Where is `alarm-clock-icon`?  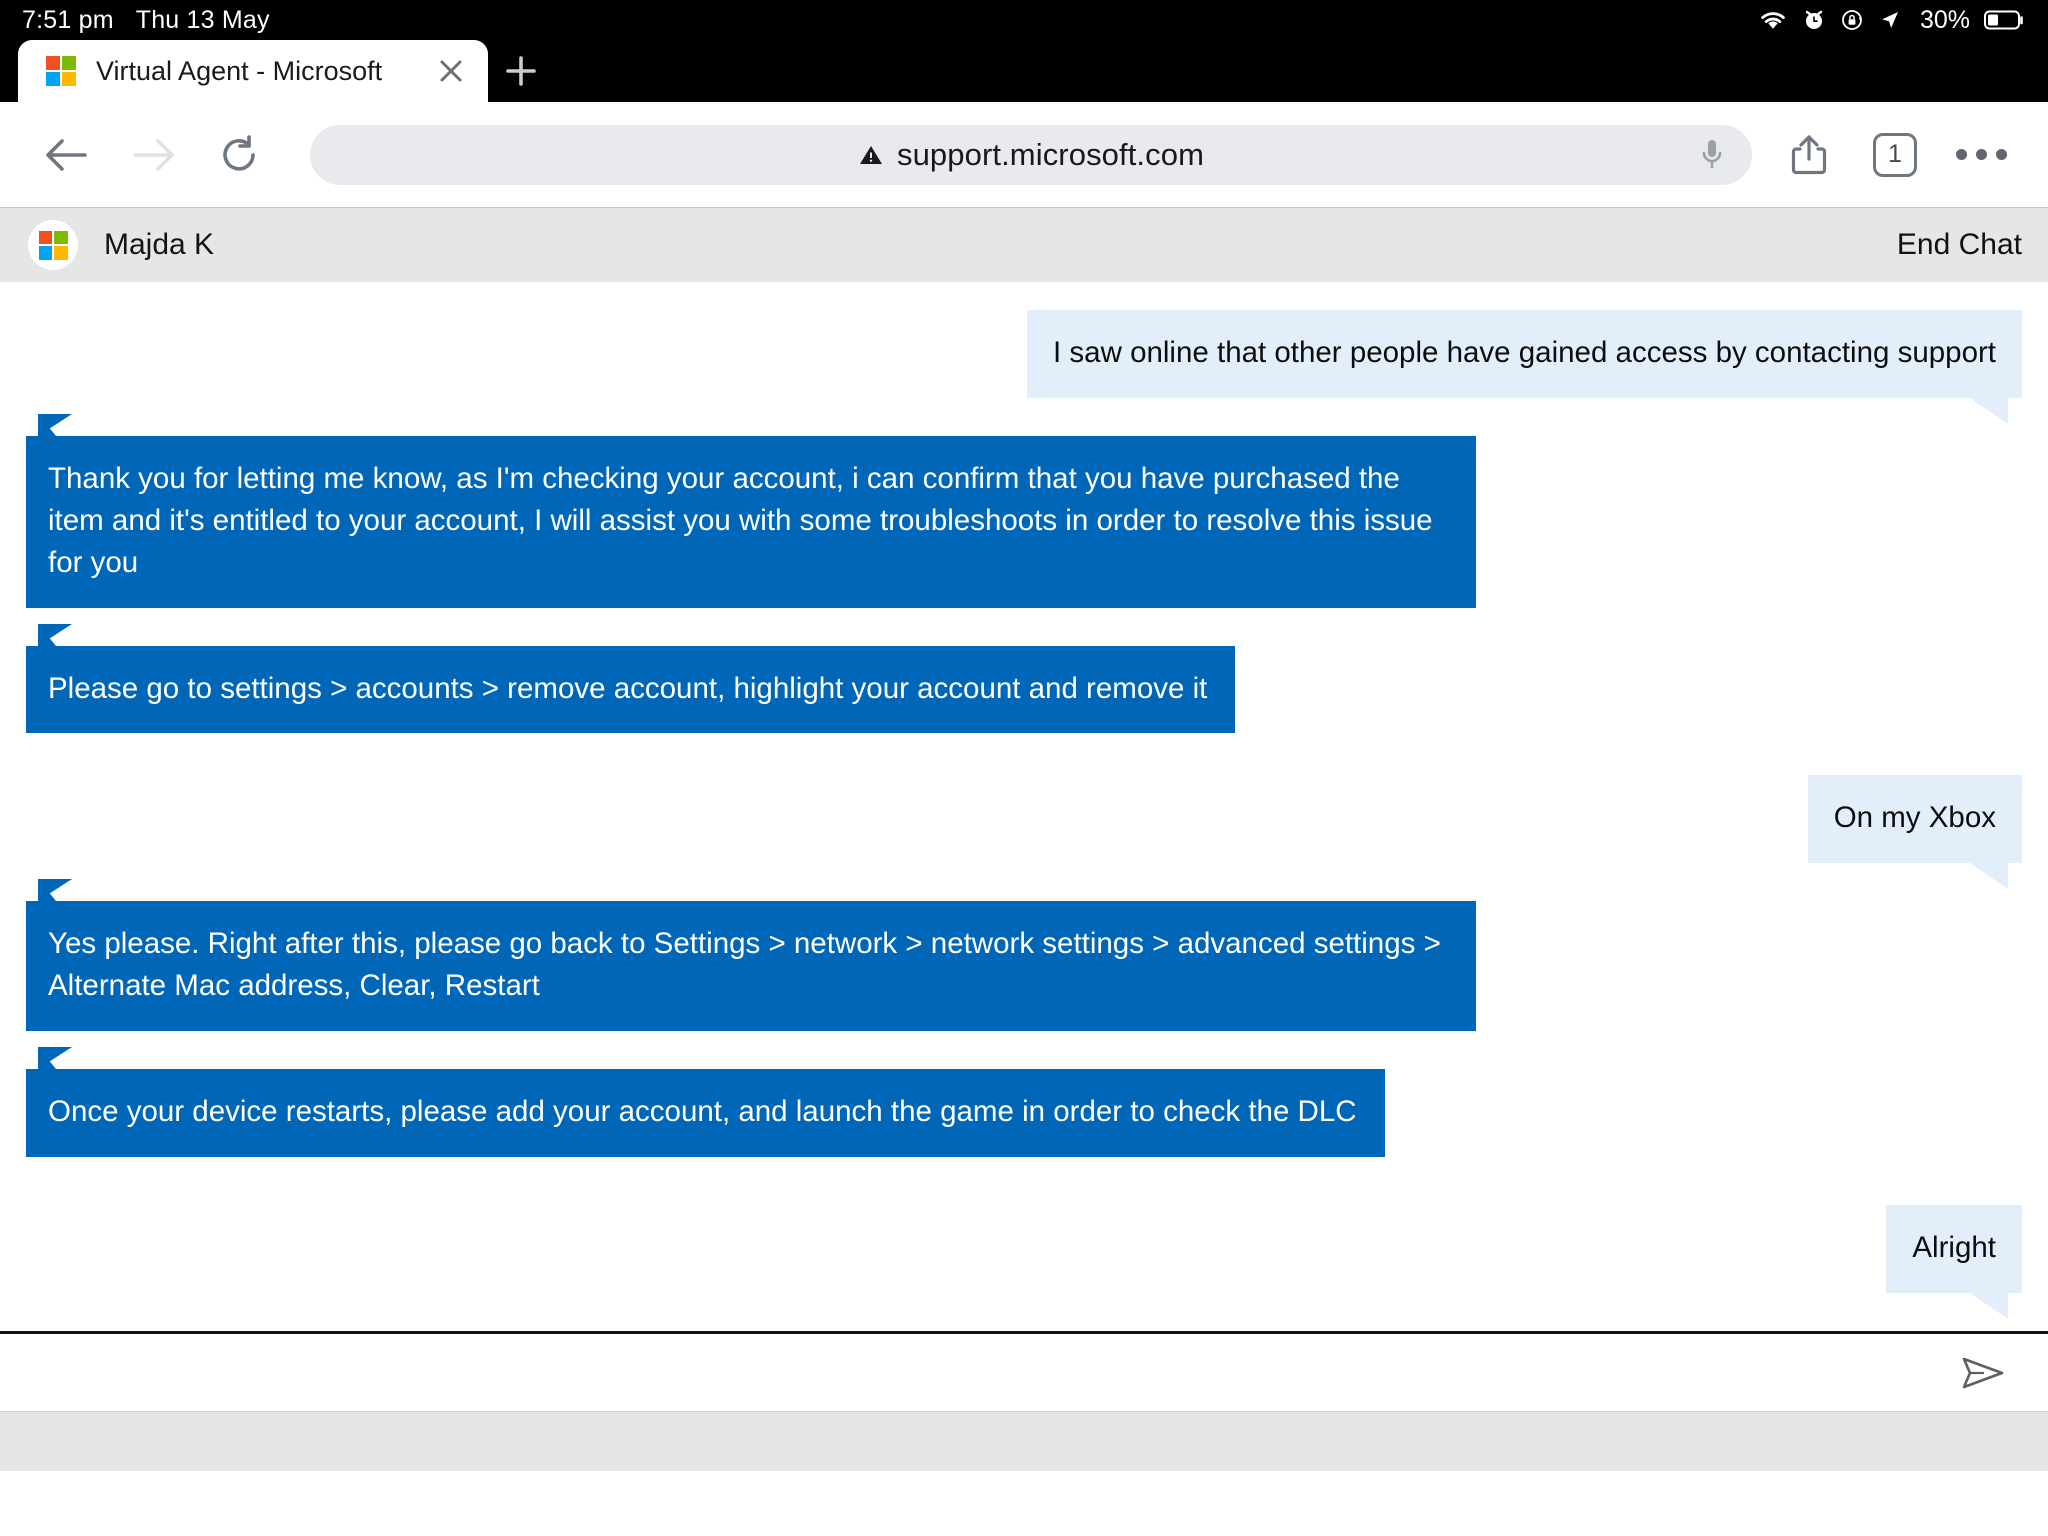
alarm-clock-icon is located at coordinates (1814, 20).